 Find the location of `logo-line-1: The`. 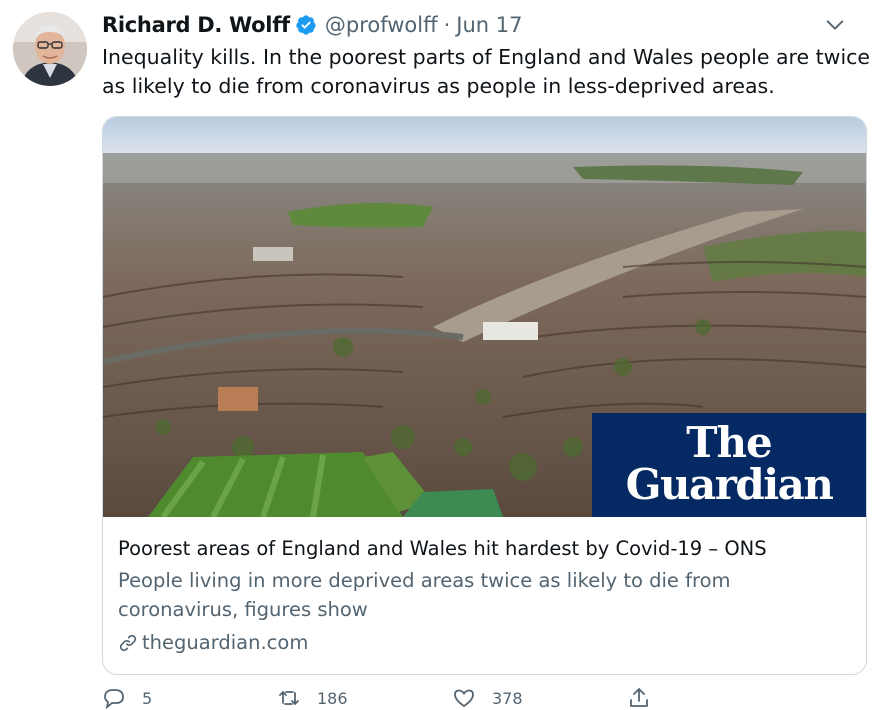

logo-line-1: The is located at coordinates (729, 442).